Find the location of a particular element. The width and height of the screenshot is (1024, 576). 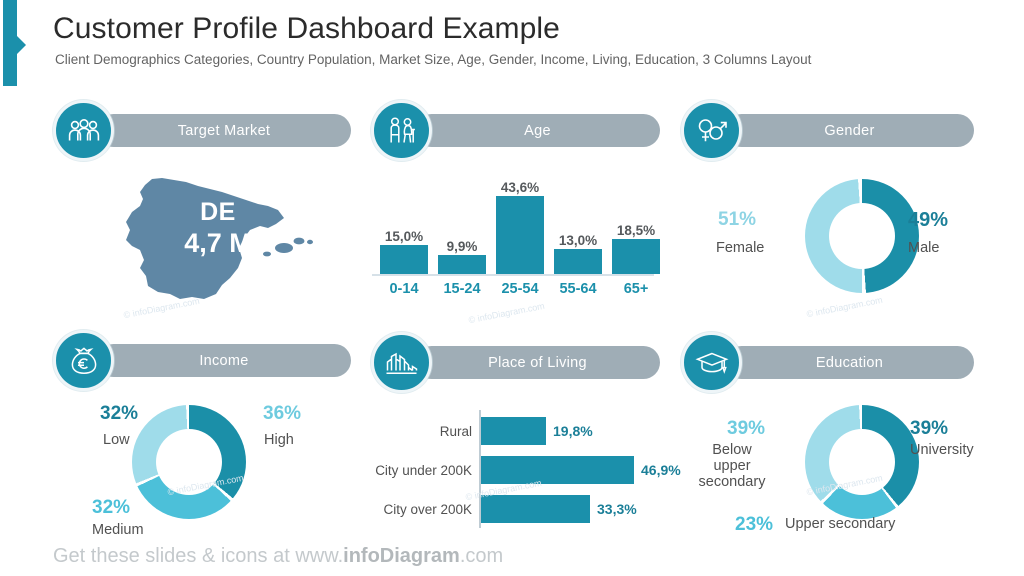

section-header-target-market: Target Market is located at coordinates (203, 130).